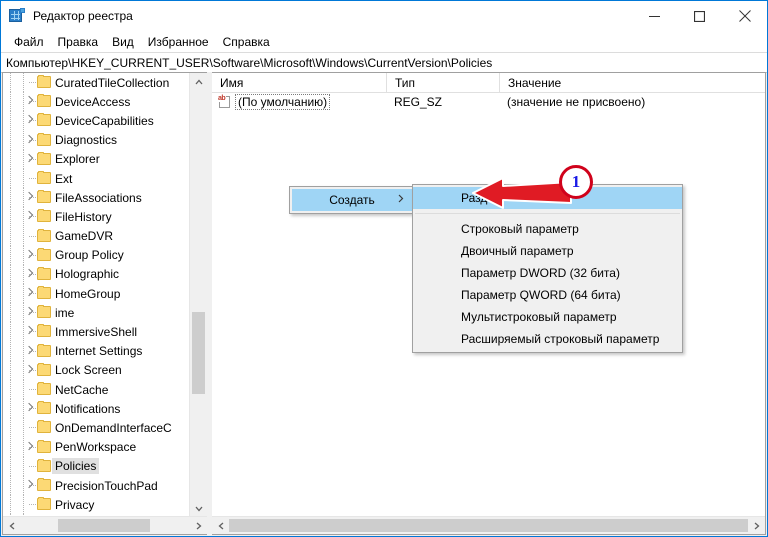  Describe the element at coordinates (96, 274) in the screenshot. I see `tree-item-holographic: Holographic` at that location.